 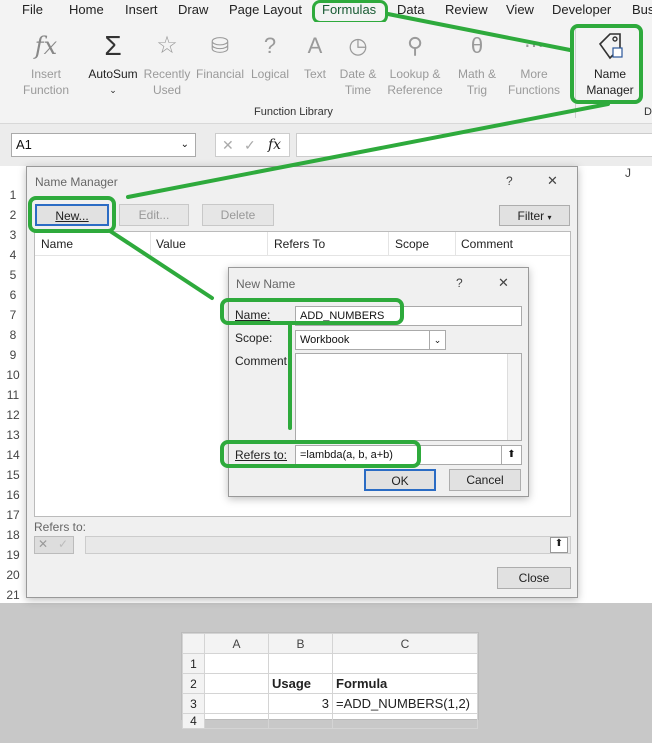 What do you see at coordinates (466, 9) in the screenshot?
I see `menu-review: Review` at bounding box center [466, 9].